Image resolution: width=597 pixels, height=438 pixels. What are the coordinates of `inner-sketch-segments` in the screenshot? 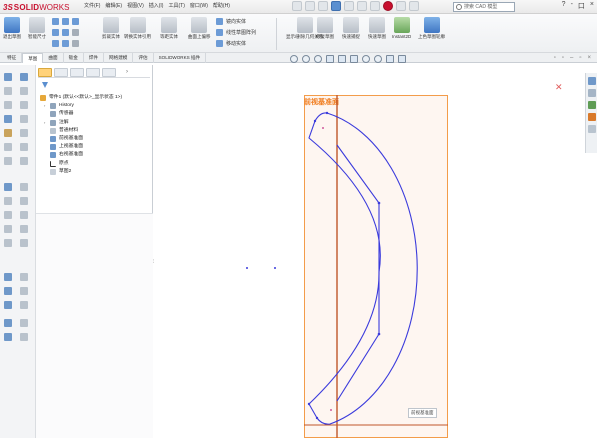 It's located at (358, 273).